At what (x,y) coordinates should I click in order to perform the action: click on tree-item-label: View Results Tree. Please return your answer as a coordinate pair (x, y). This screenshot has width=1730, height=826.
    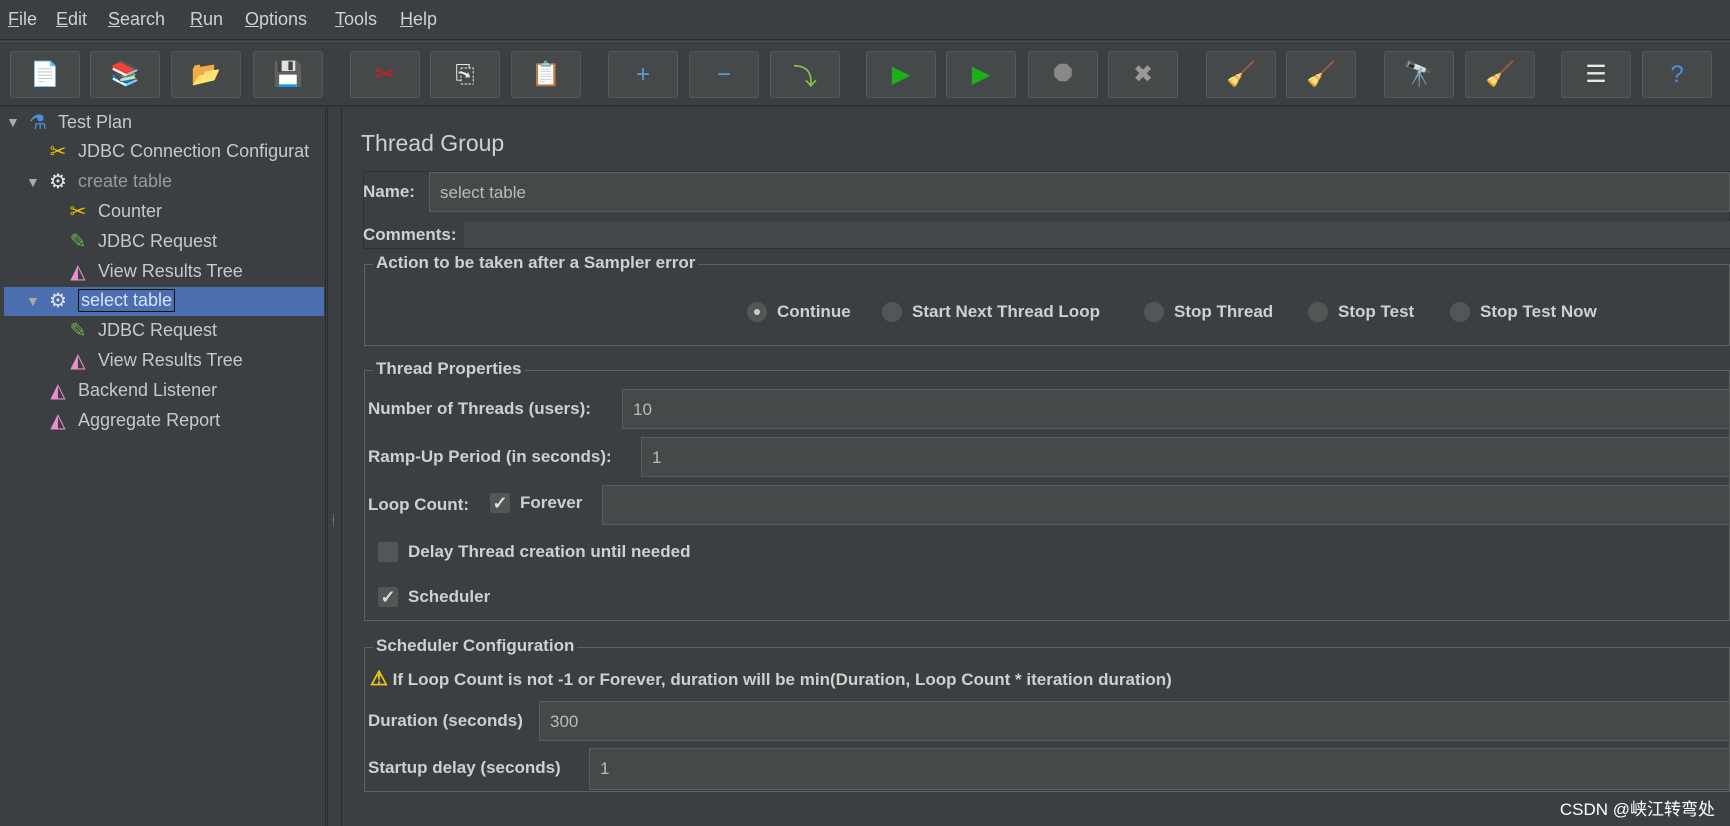
    Looking at the image, I should click on (170, 359).